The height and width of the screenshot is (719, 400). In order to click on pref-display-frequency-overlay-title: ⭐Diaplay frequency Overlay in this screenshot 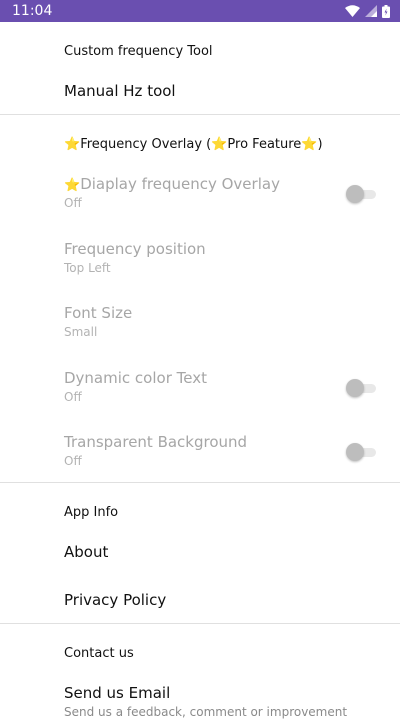, I will do `click(220, 184)`.